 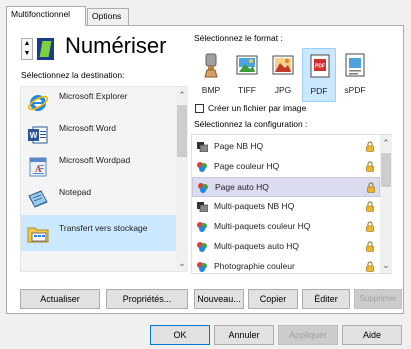 What do you see at coordinates (180, 335) in the screenshot?
I see `ok-button: OK` at bounding box center [180, 335].